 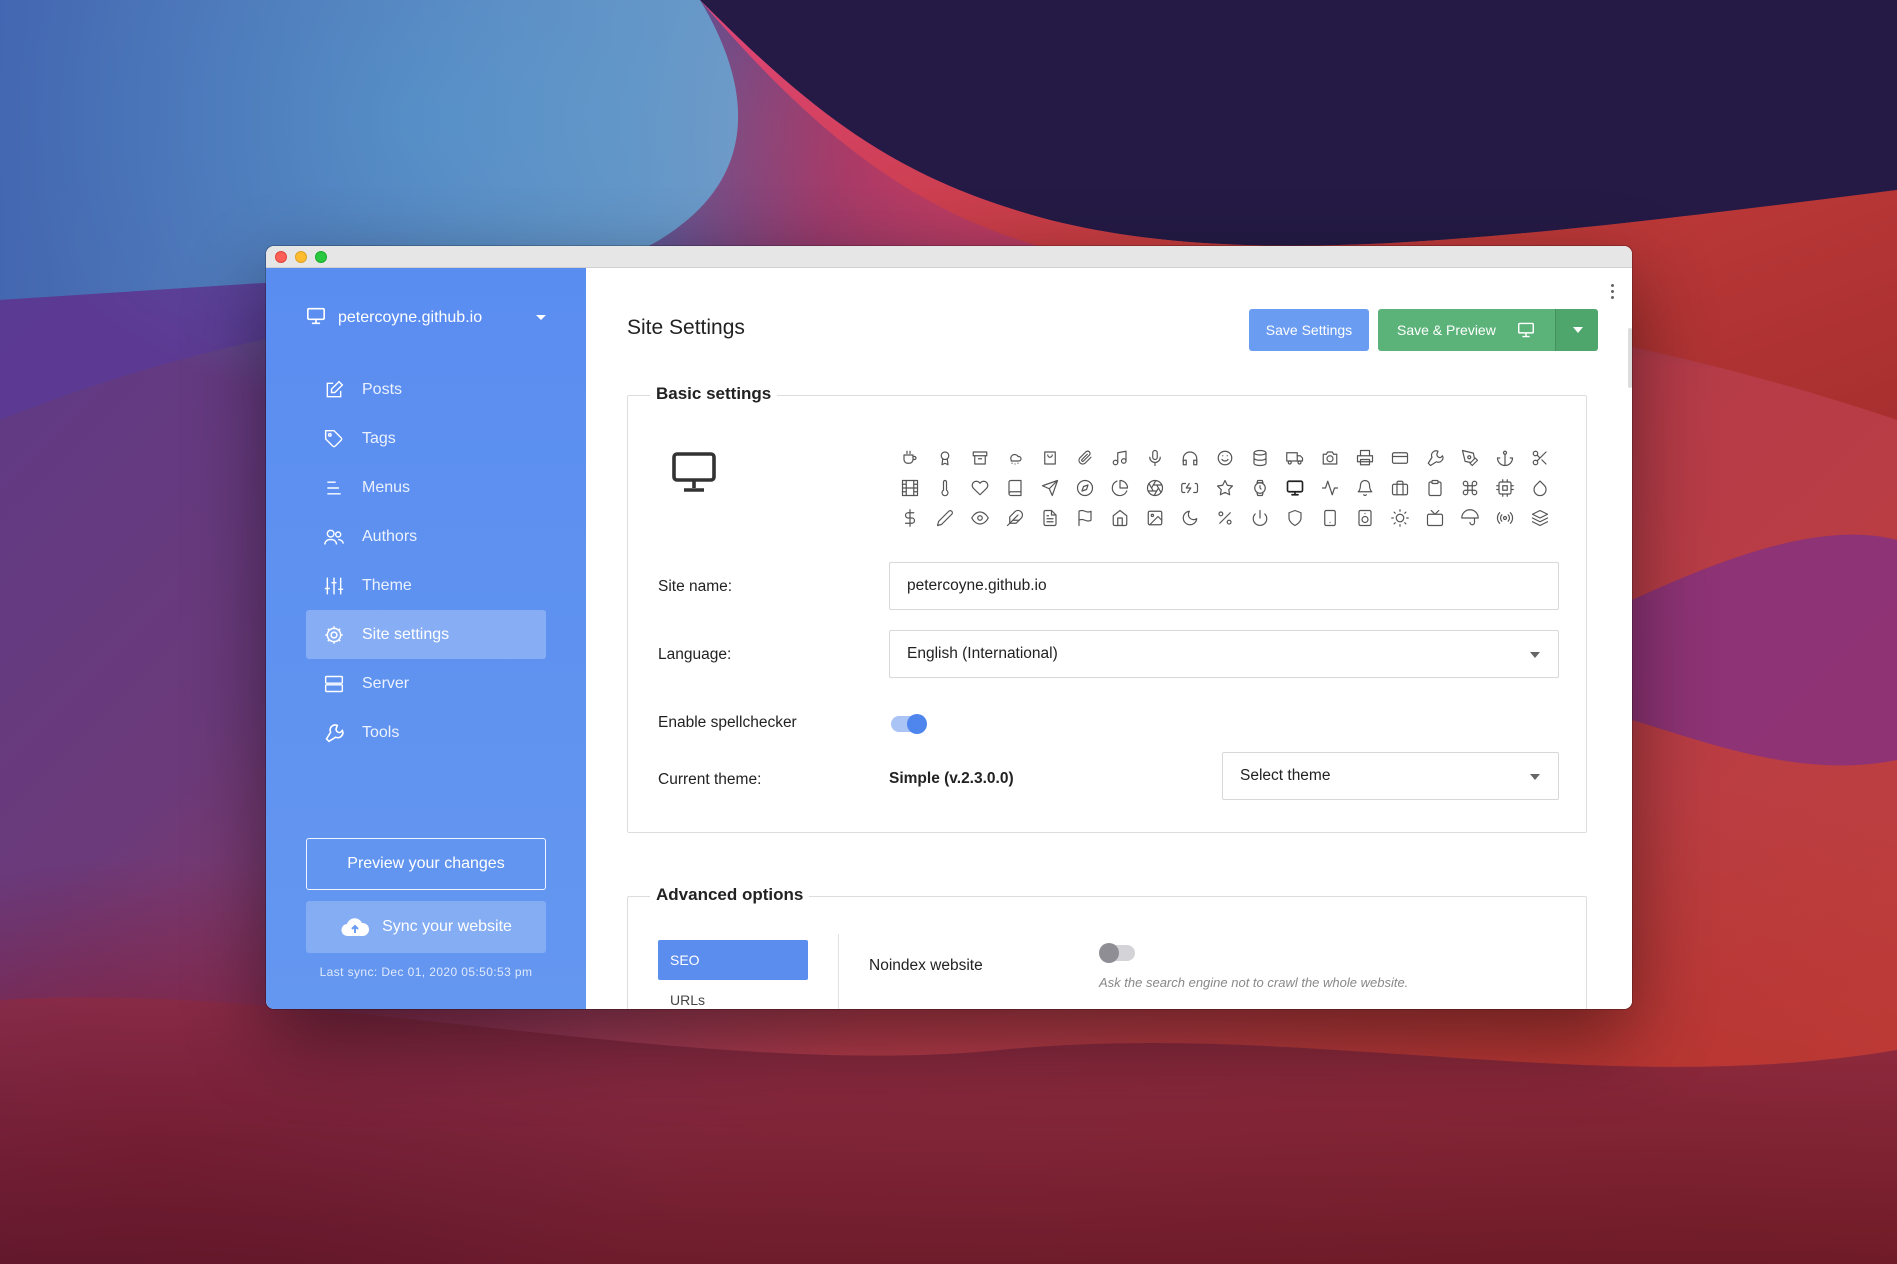 I want to click on tv-icon, so click(x=1434, y=518).